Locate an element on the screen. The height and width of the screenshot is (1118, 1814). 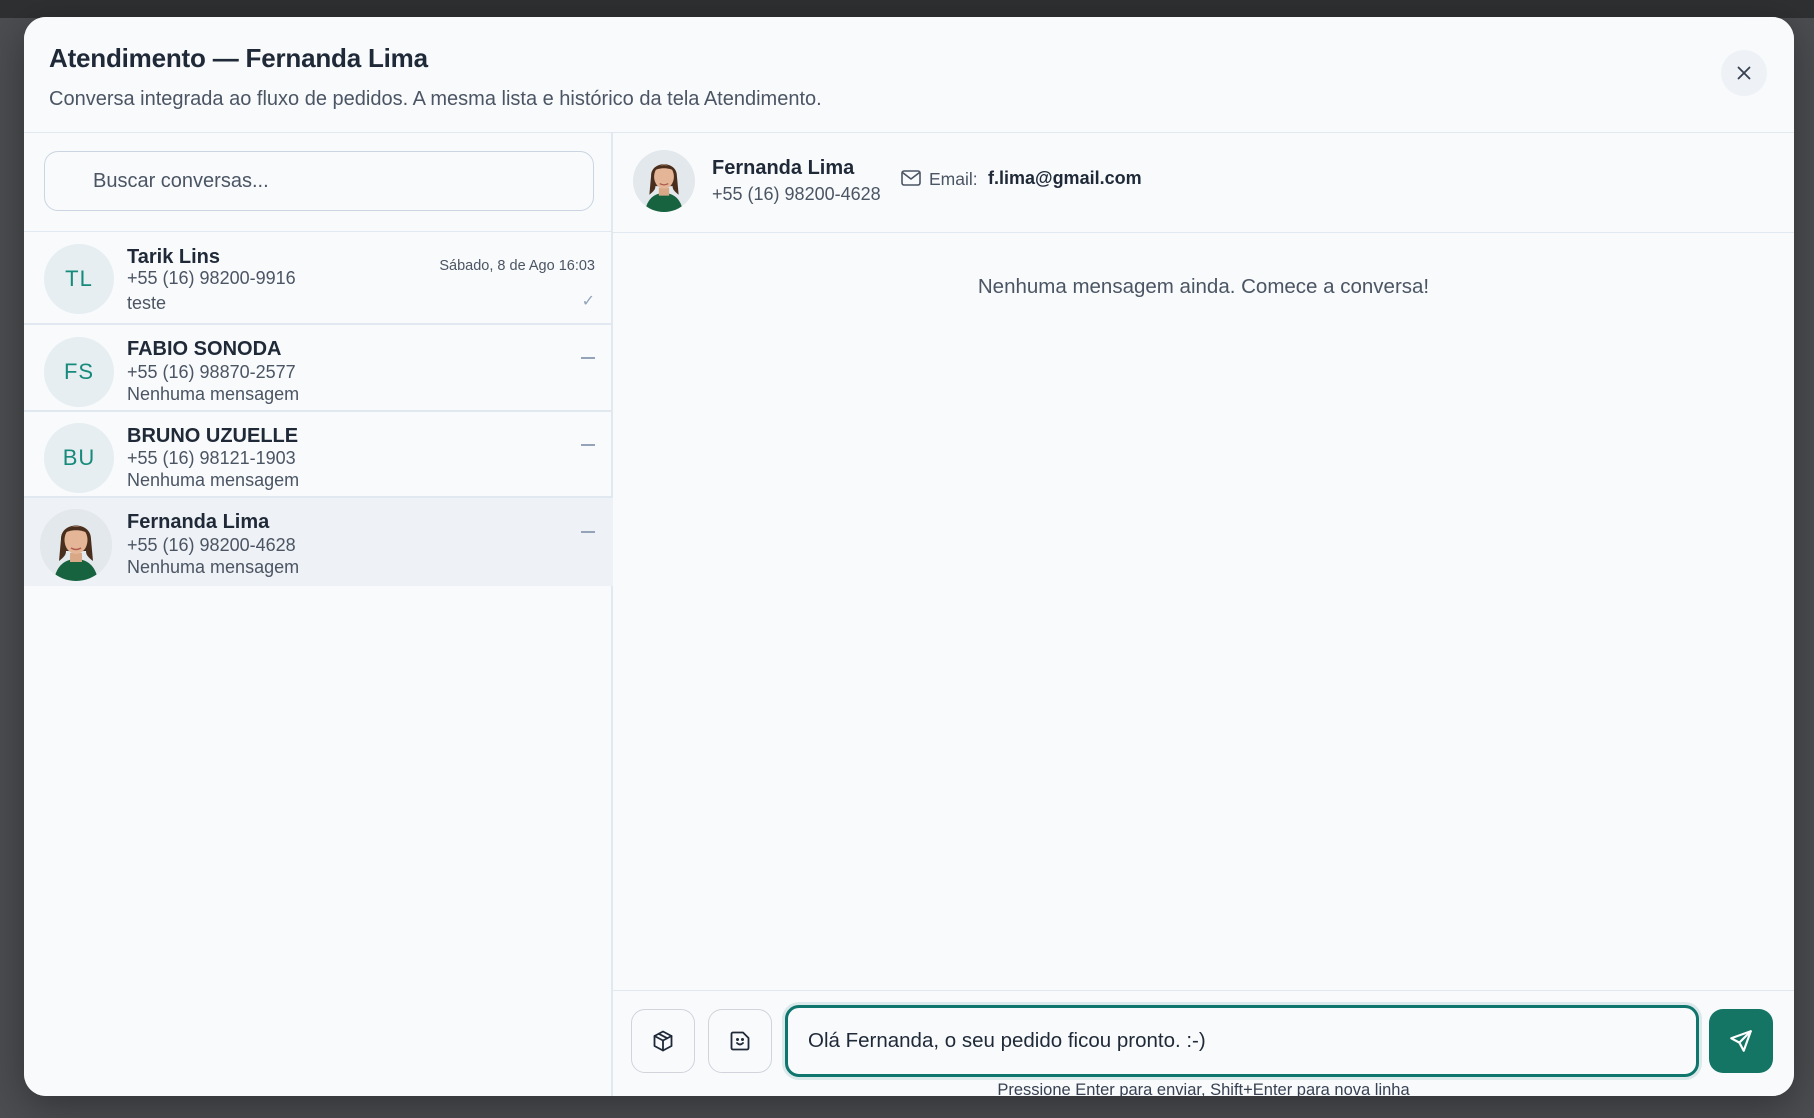
send-icon is located at coordinates (1741, 1041).